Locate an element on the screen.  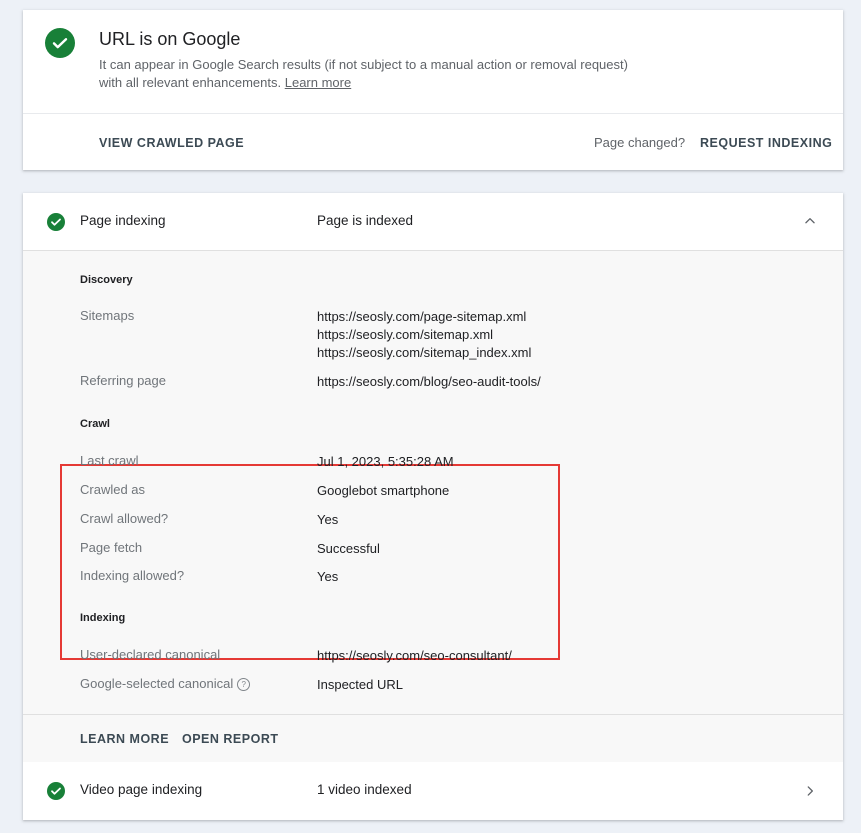
request-indexing-button: REQUEST INDEXING is located at coordinates (766, 143).